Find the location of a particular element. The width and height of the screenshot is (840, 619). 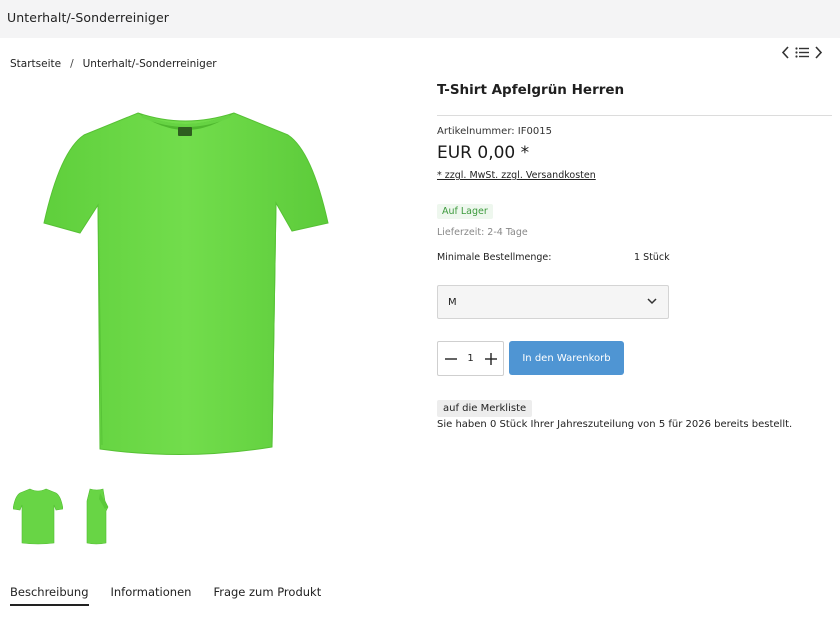

size-select-value: M is located at coordinates (452, 302).